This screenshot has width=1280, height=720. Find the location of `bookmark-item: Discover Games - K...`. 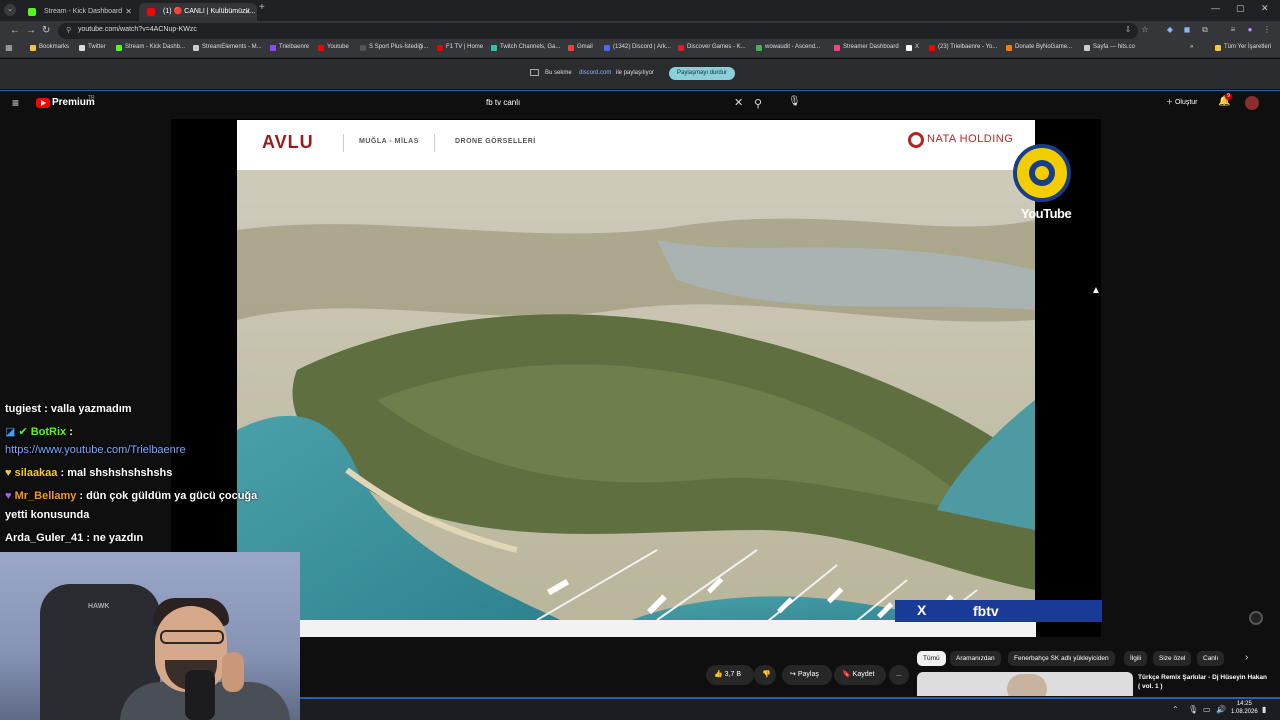

bookmark-item: Discover Games - K... is located at coordinates (712, 47).